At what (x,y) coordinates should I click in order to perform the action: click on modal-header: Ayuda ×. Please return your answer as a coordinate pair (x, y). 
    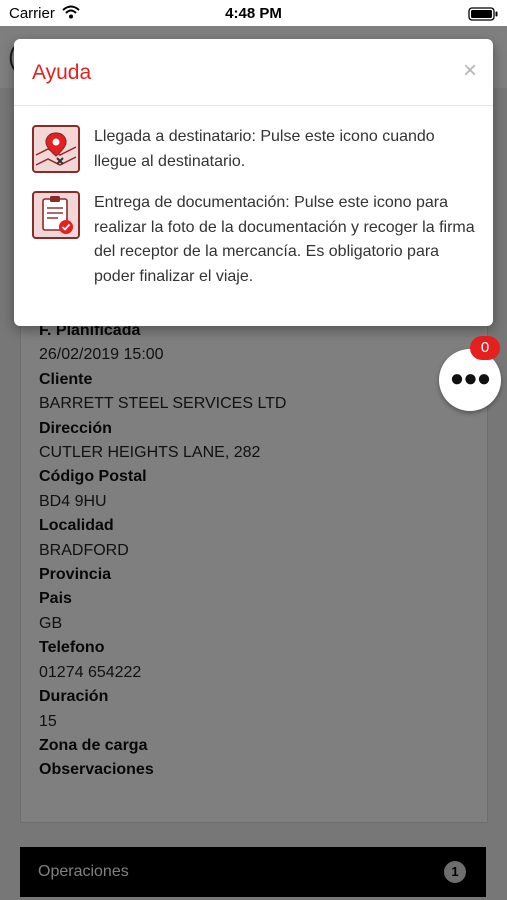
    Looking at the image, I should click on (253, 72).